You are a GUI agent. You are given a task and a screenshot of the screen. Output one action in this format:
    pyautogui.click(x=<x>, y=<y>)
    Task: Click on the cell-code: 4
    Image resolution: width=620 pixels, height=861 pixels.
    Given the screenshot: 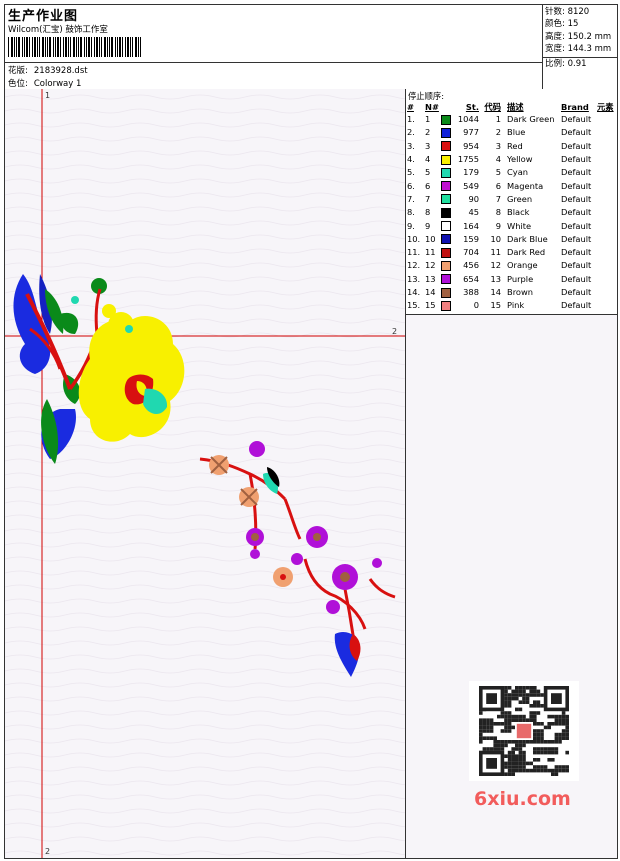 What is the action you would take?
    pyautogui.click(x=498, y=159)
    